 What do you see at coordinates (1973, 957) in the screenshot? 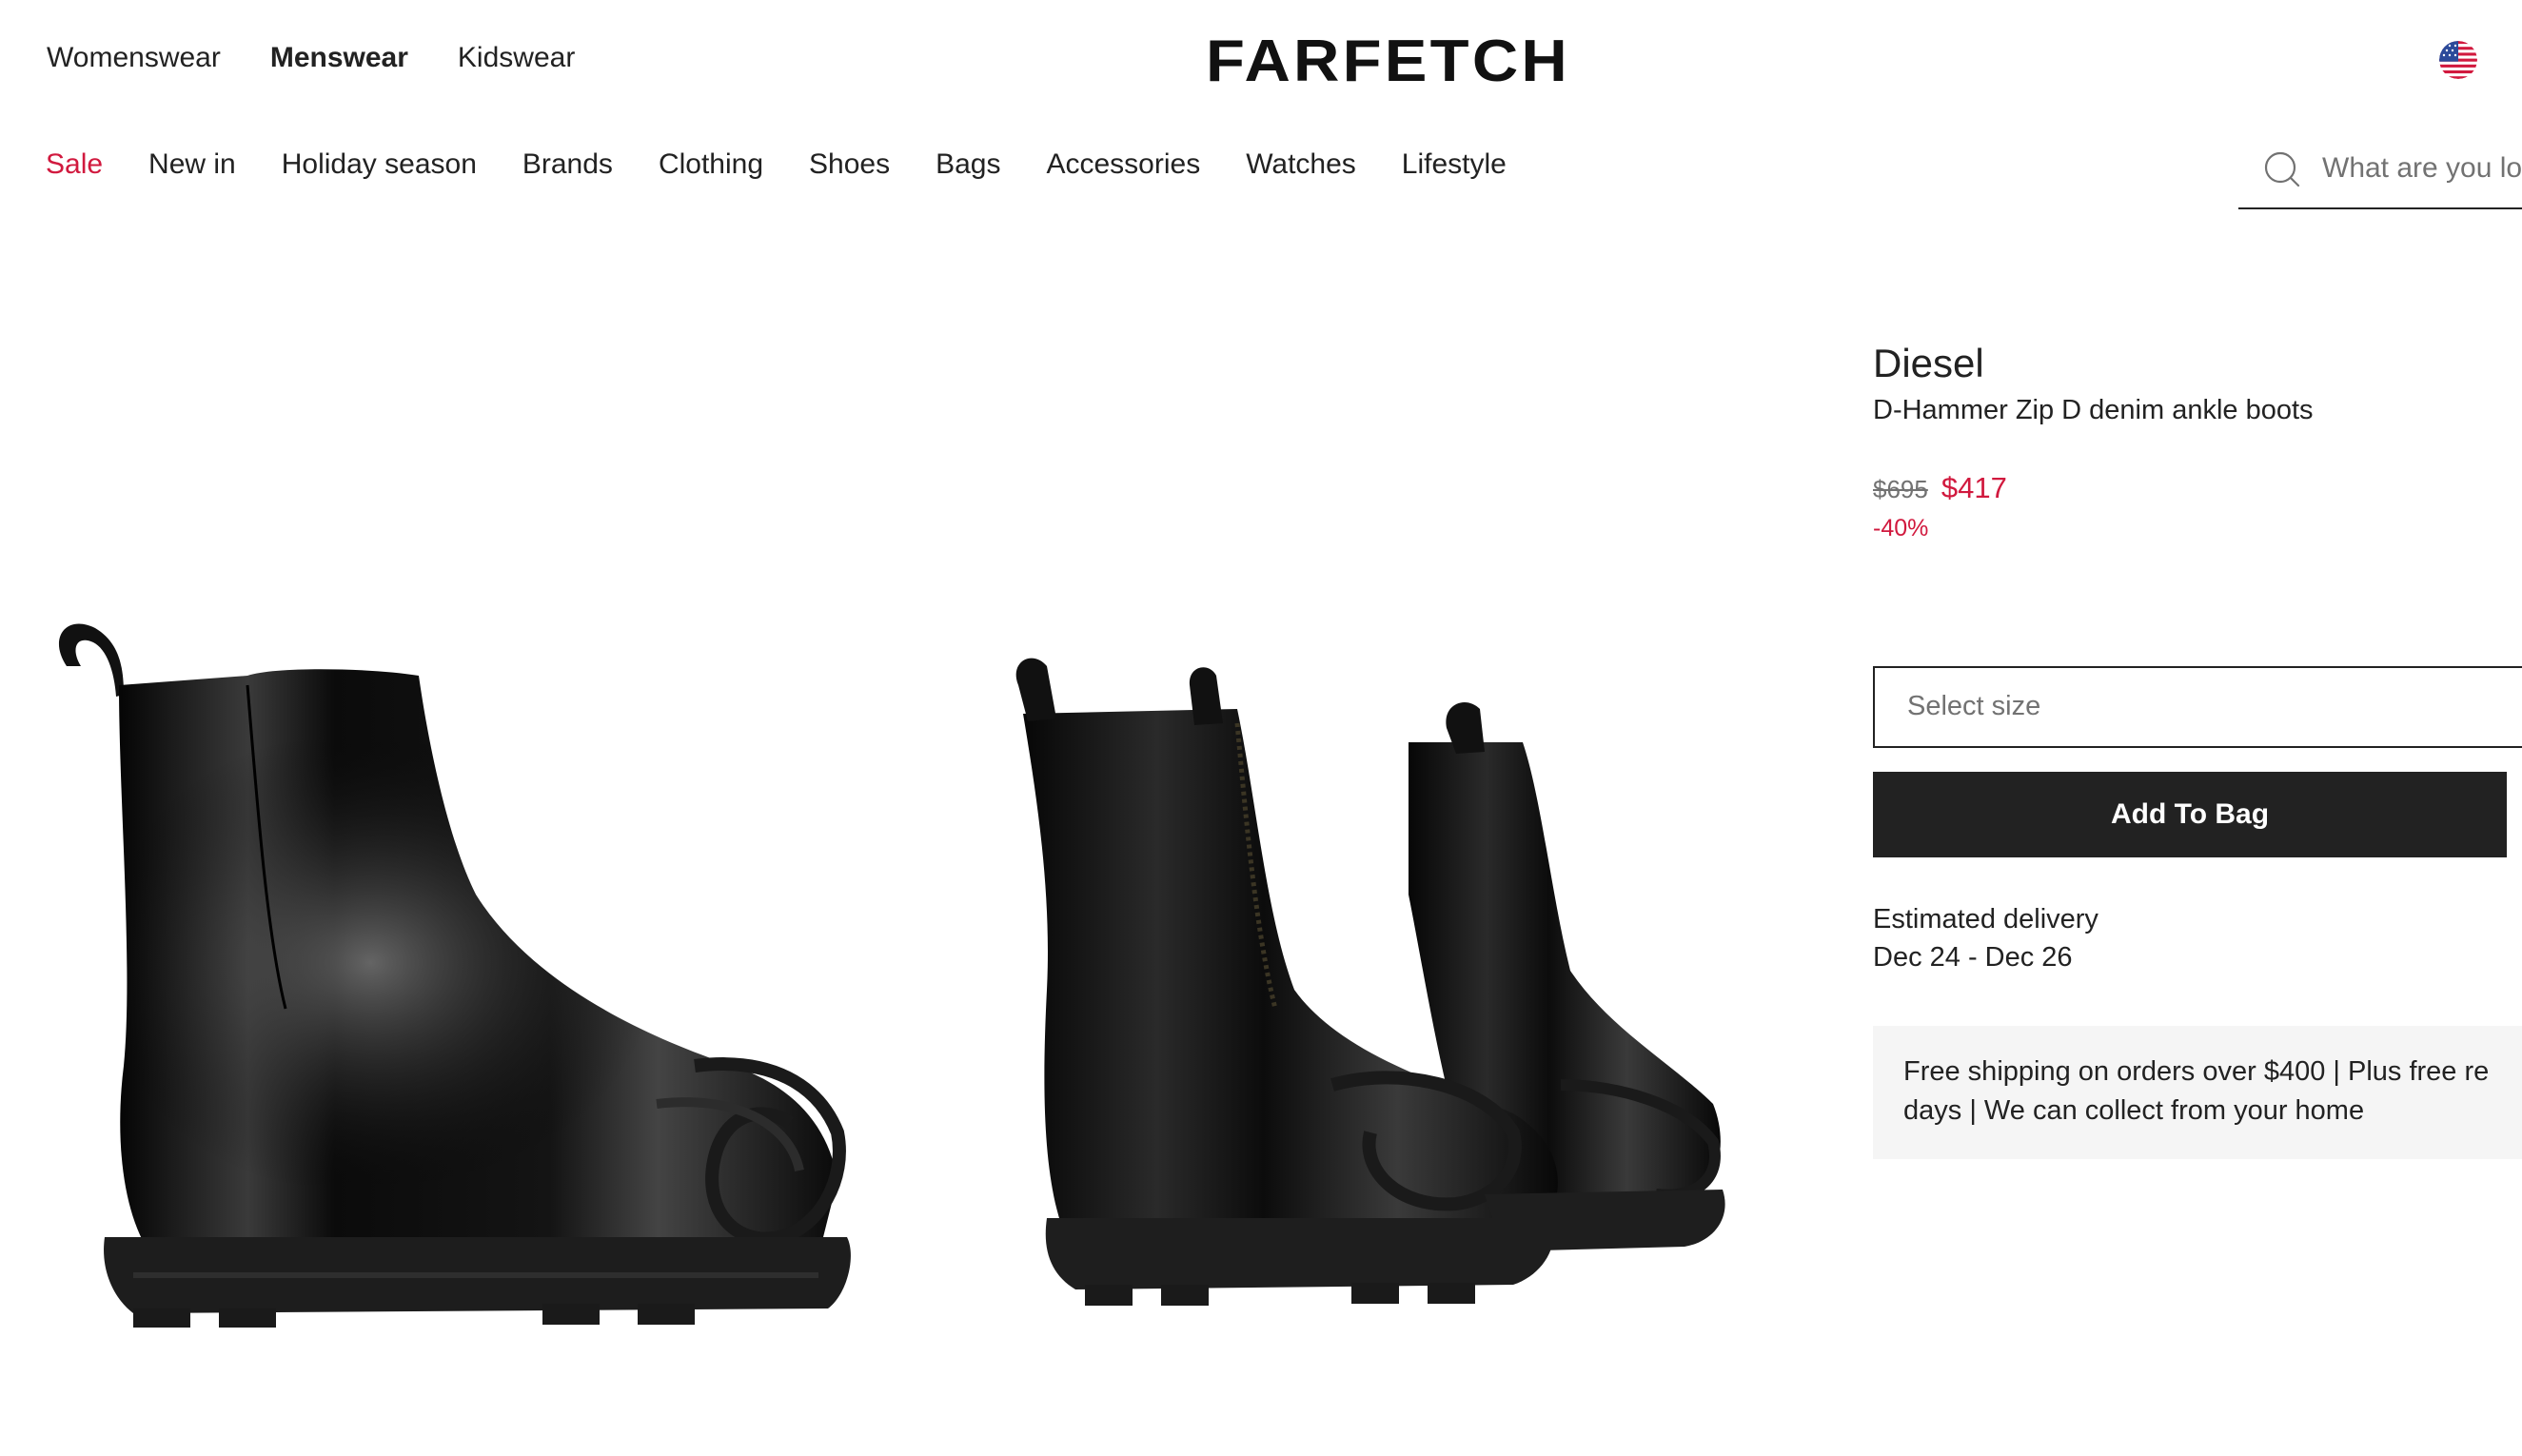
I see `estimated-delivery-dates: Dec 24 - Dec 26` at bounding box center [1973, 957].